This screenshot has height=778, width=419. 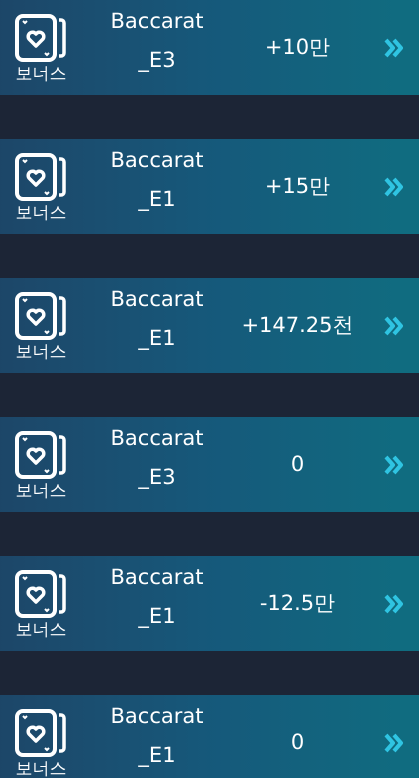 What do you see at coordinates (297, 603) in the screenshot?
I see `amount-text: -12.5만` at bounding box center [297, 603].